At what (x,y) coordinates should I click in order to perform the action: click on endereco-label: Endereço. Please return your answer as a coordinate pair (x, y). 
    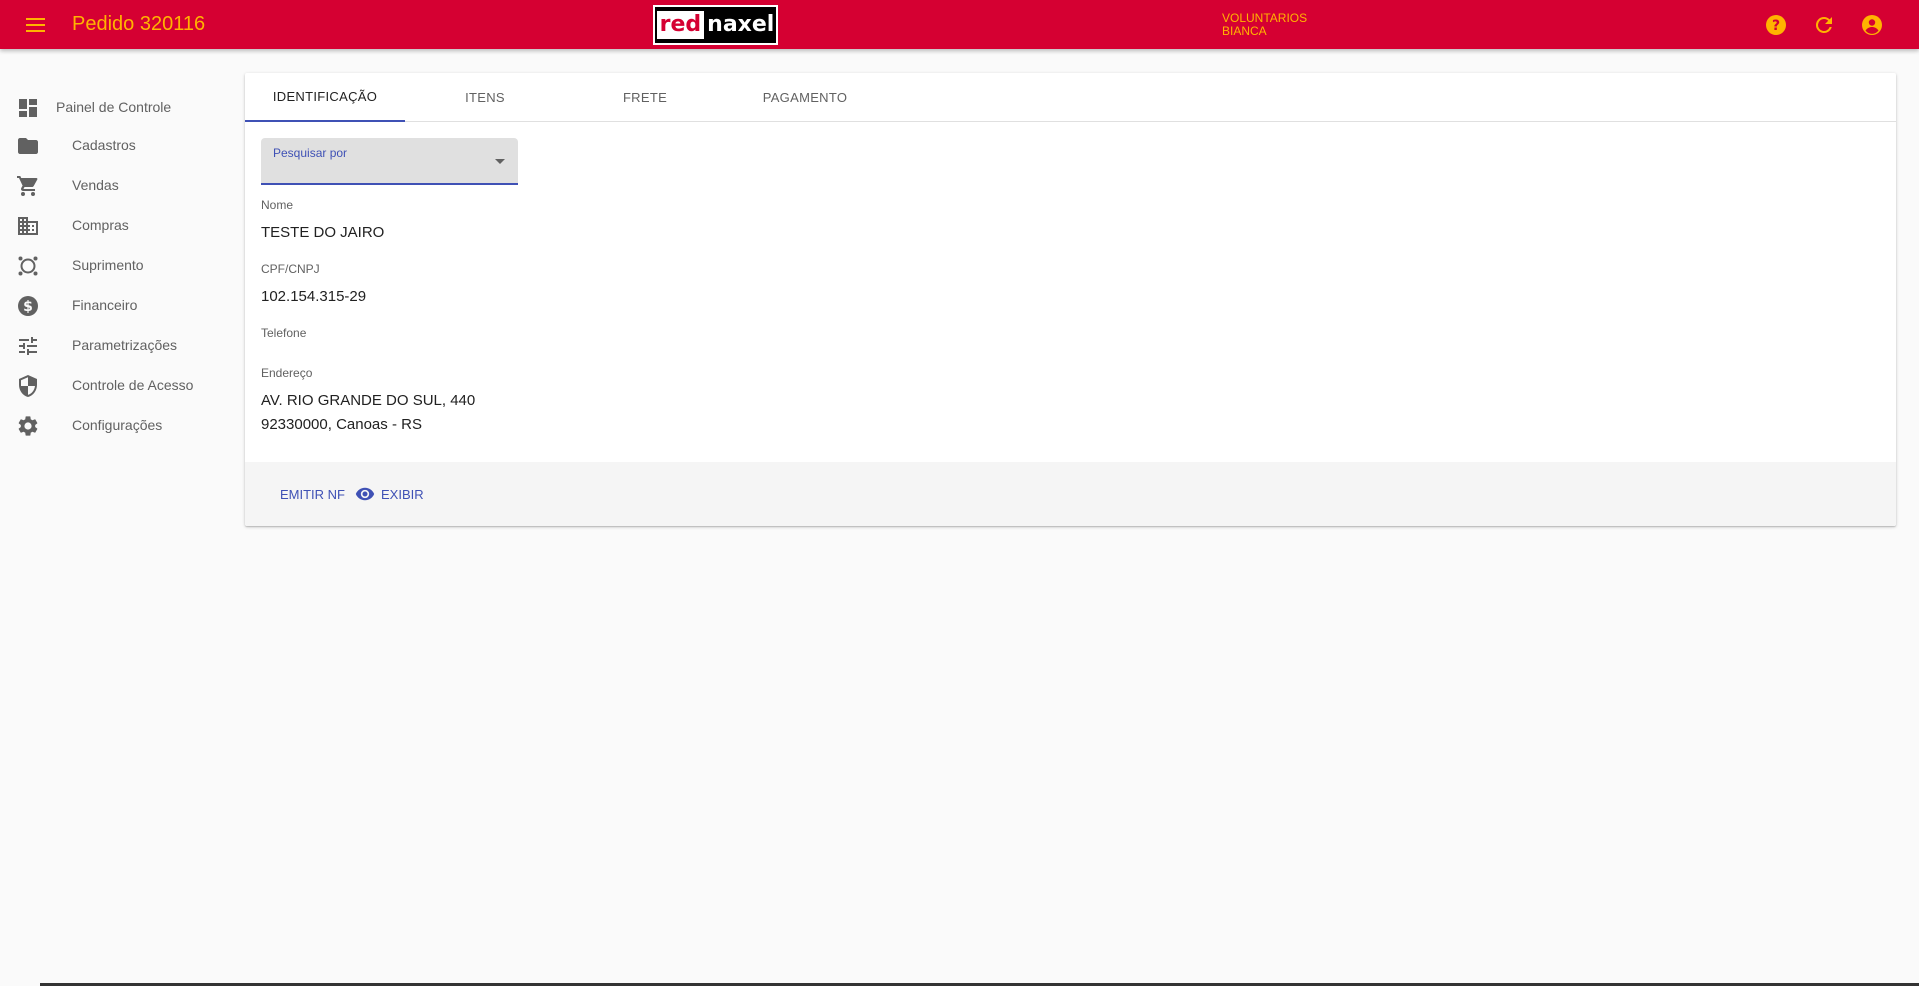
    Looking at the image, I should click on (287, 373).